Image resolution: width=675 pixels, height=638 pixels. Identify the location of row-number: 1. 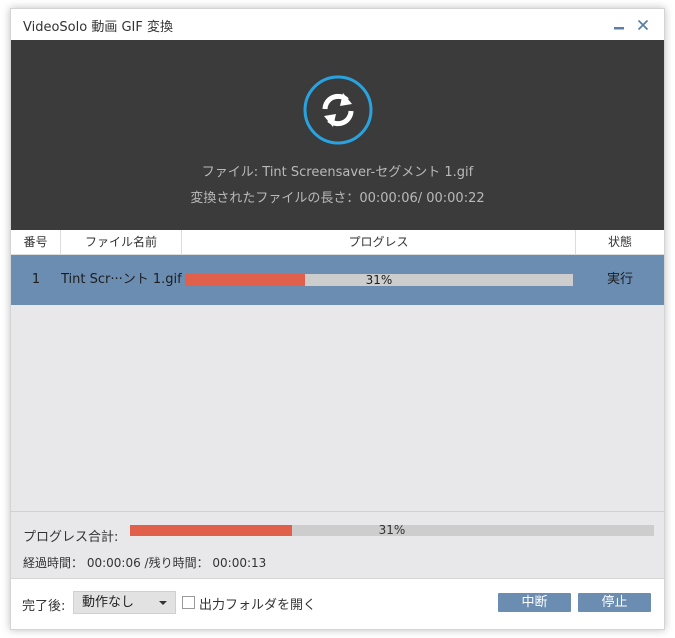
(36, 279).